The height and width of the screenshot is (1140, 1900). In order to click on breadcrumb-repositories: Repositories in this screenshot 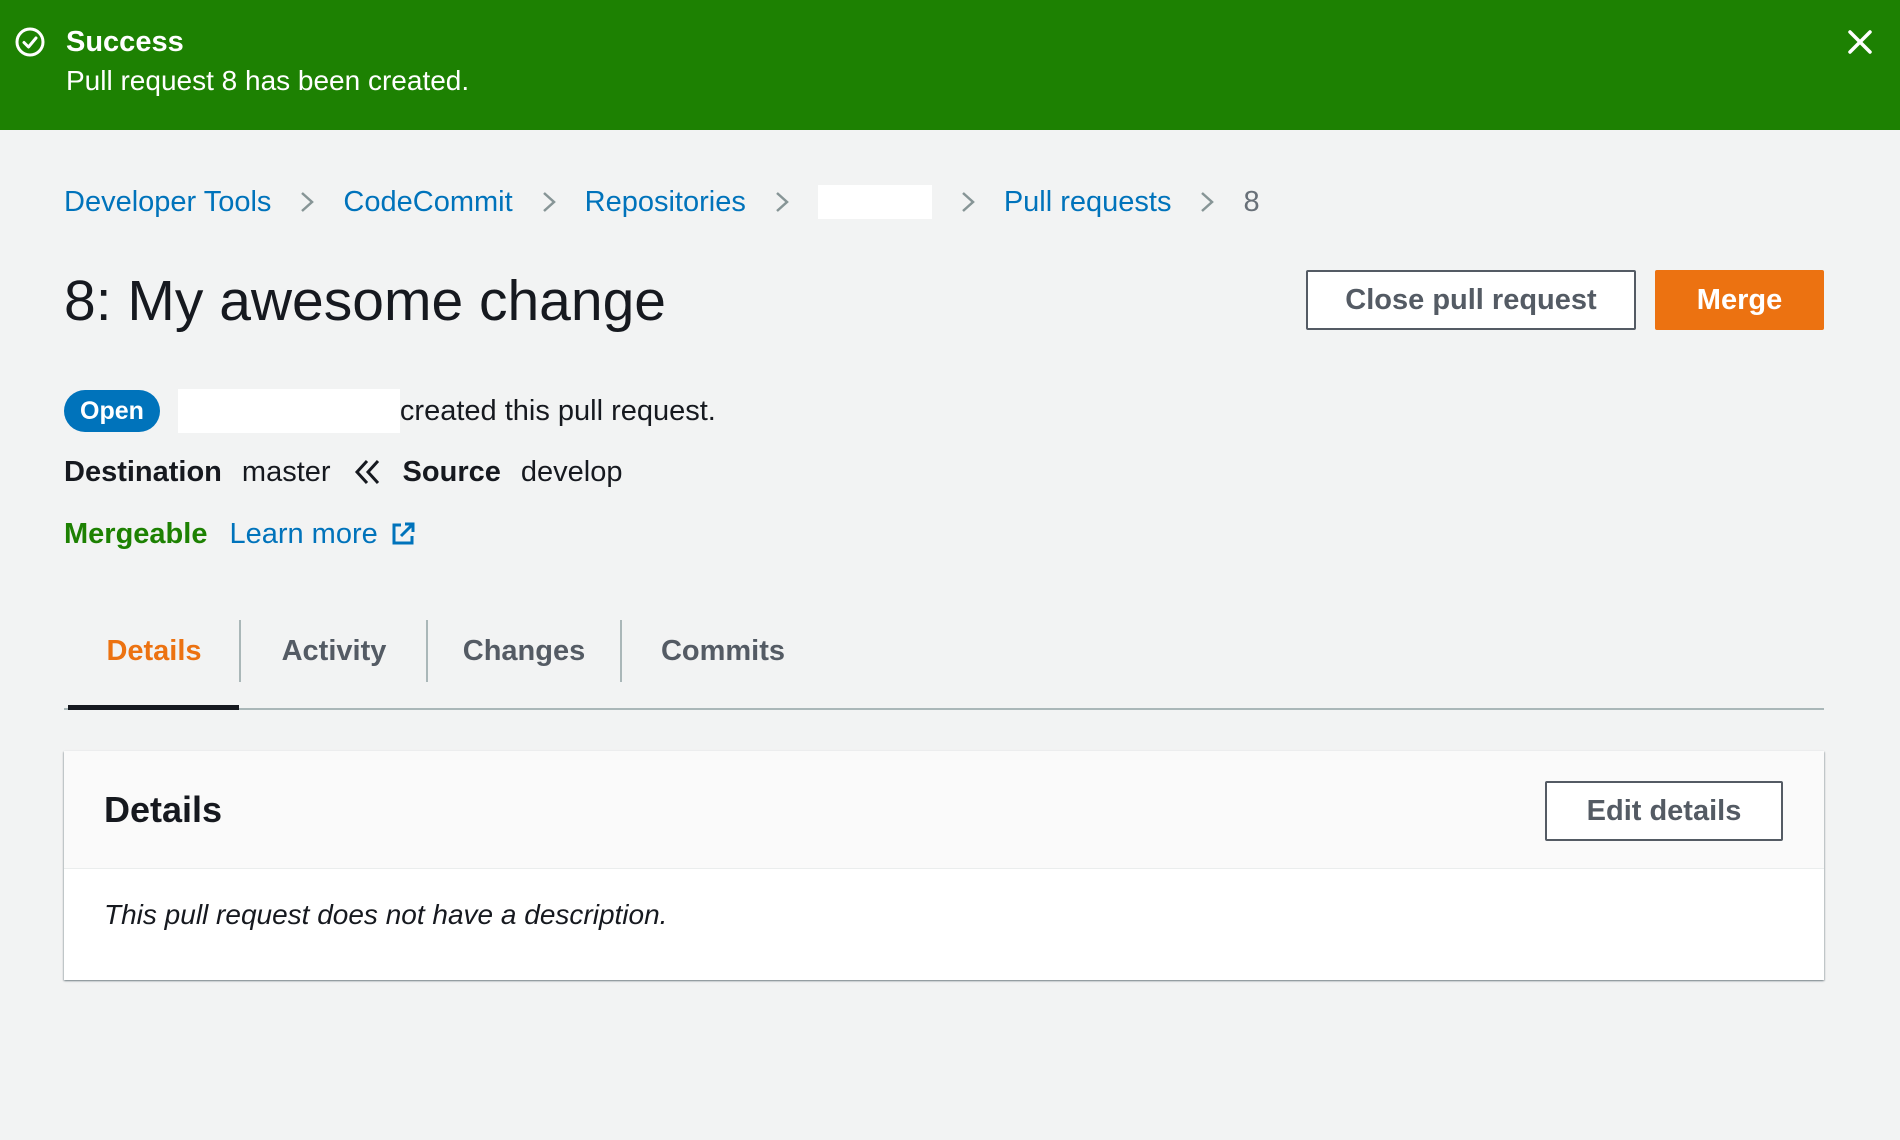, I will do `click(665, 202)`.